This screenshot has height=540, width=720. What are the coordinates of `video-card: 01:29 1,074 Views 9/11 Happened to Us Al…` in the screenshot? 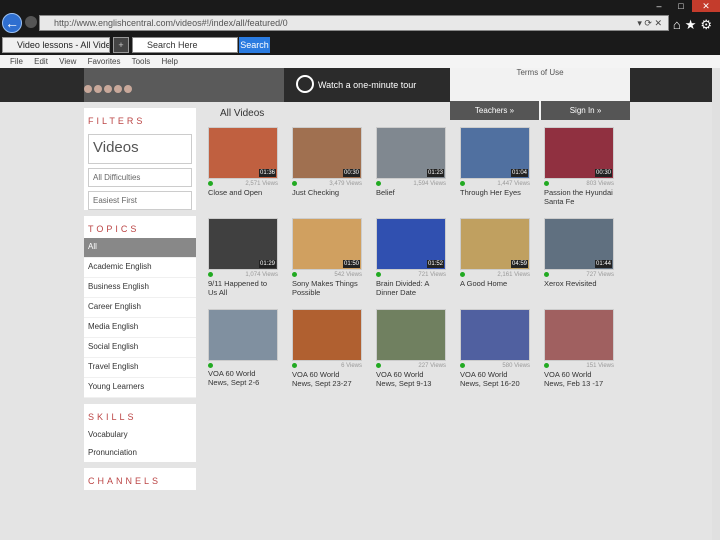 It's located at (248, 257).